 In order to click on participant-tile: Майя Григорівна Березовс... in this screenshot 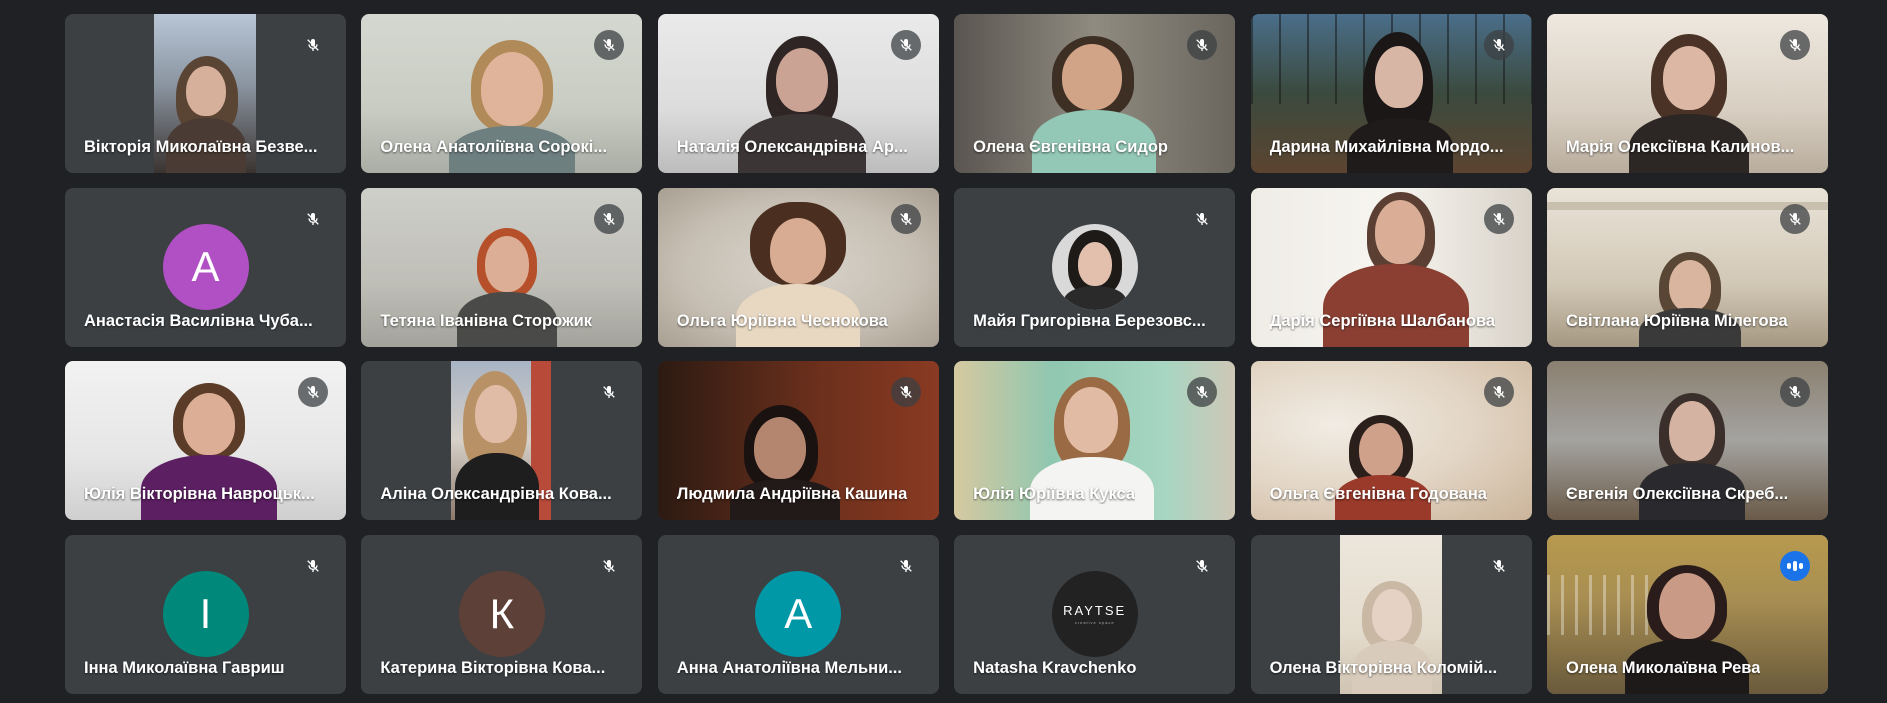, I will do `click(1095, 267)`.